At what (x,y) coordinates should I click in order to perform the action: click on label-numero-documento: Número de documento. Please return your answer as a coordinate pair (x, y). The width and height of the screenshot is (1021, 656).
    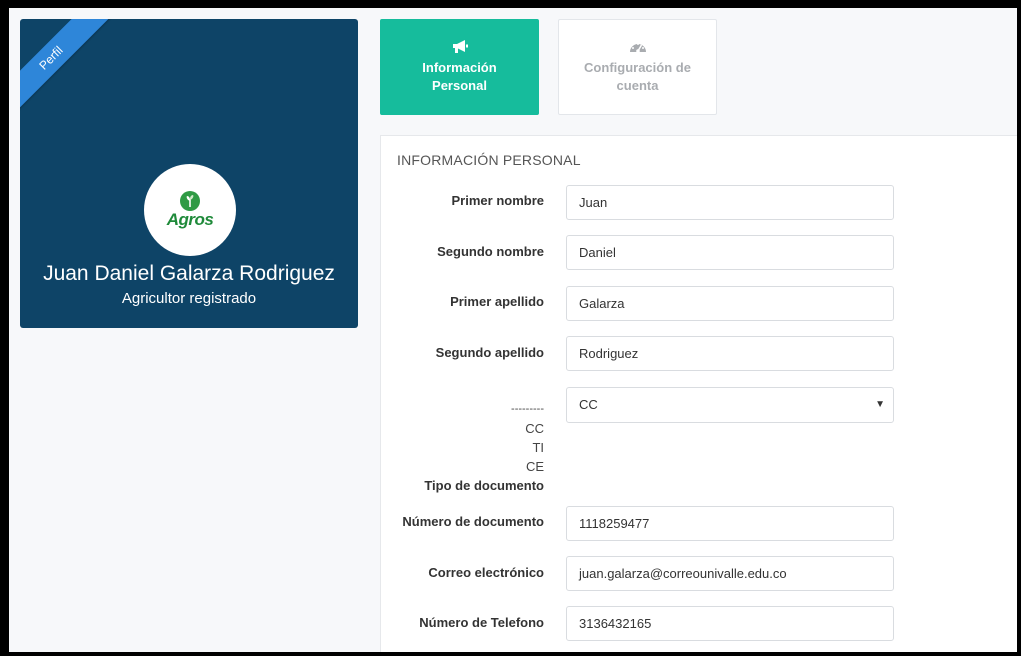
    Looking at the image, I should click on (473, 521).